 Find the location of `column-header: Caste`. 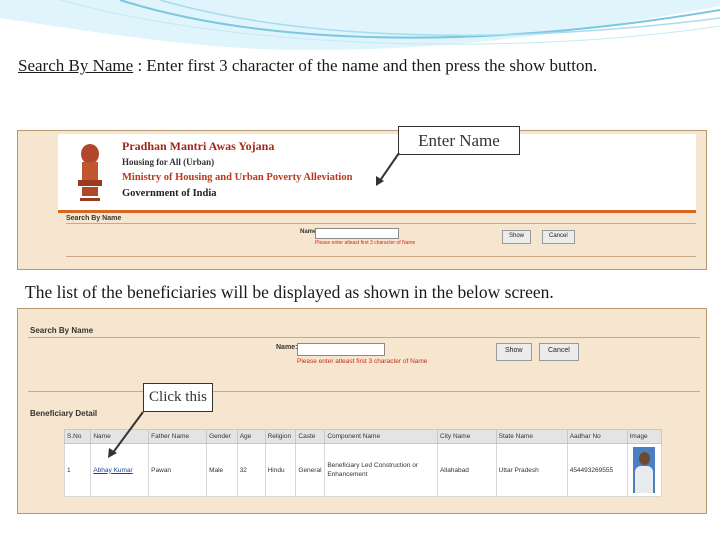

column-header: Caste is located at coordinates (310, 436).